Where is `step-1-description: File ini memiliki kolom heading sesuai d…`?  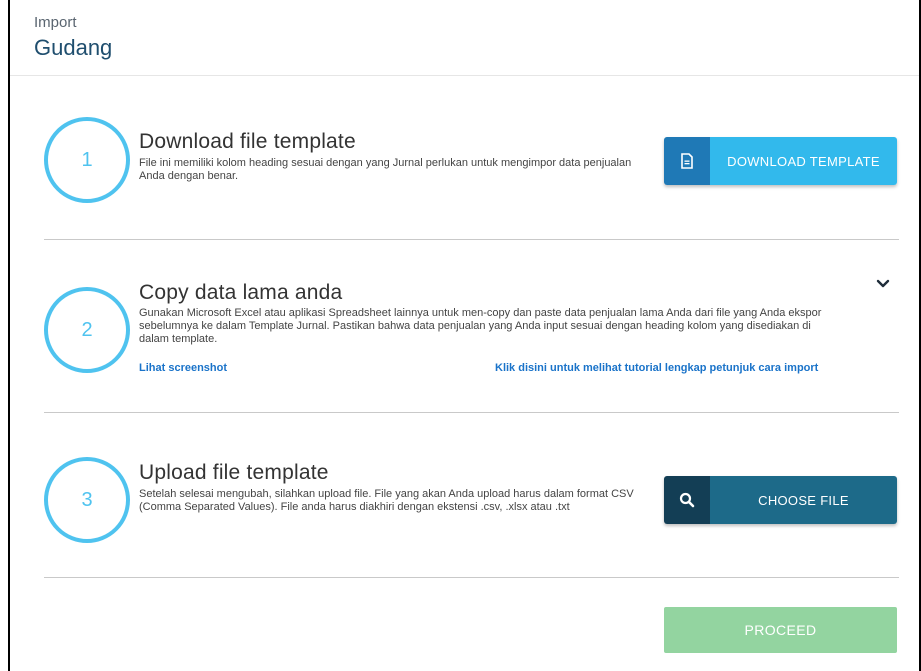 step-1-description: File ini memiliki kolom heading sesuai d… is located at coordinates (385, 169).